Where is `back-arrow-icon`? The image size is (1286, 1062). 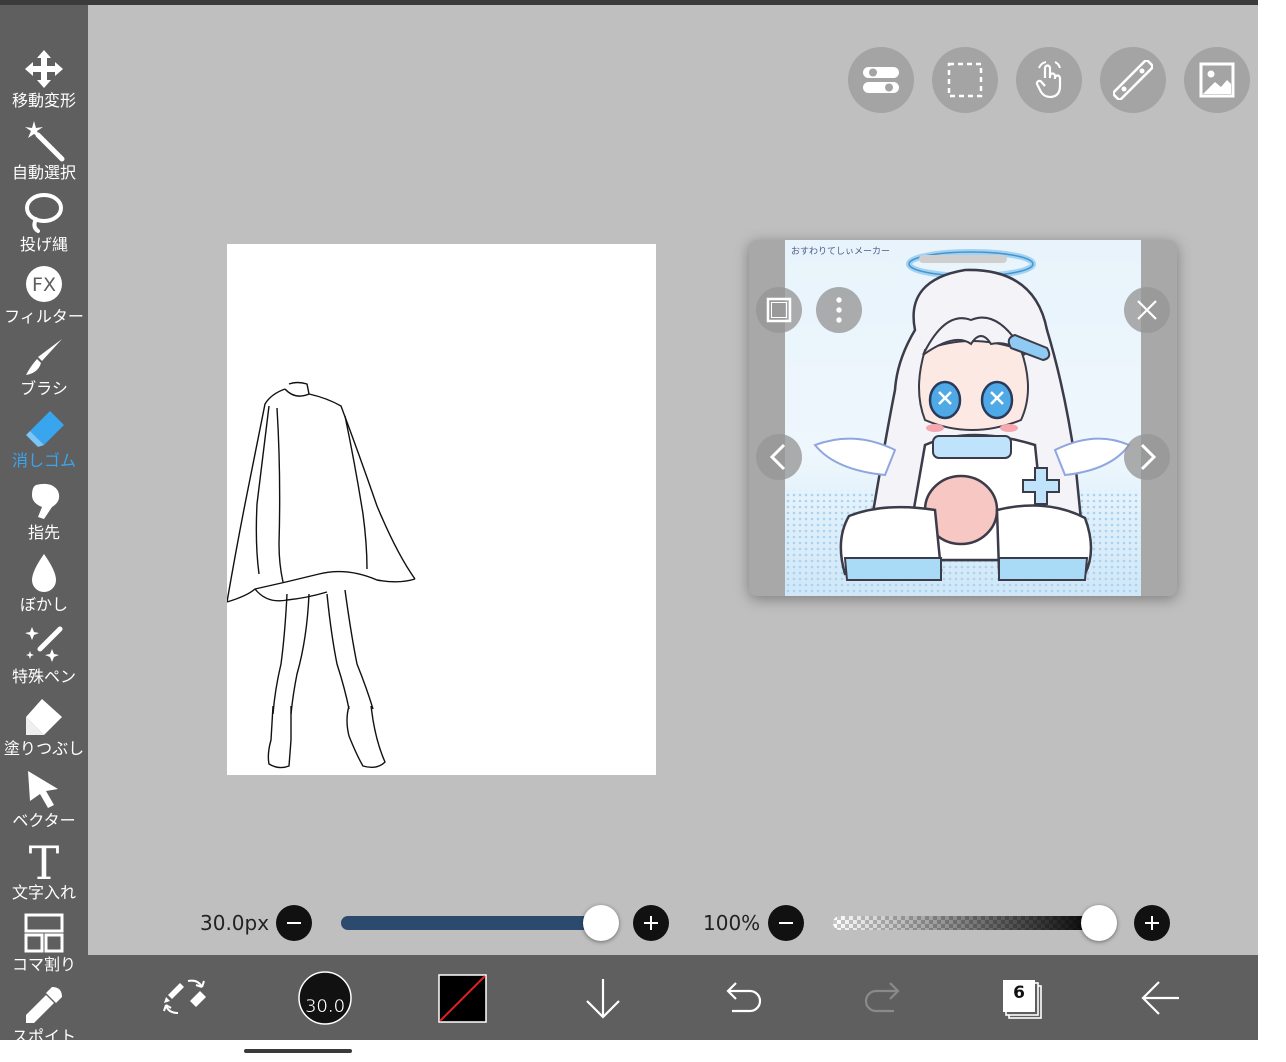 back-arrow-icon is located at coordinates (1160, 998).